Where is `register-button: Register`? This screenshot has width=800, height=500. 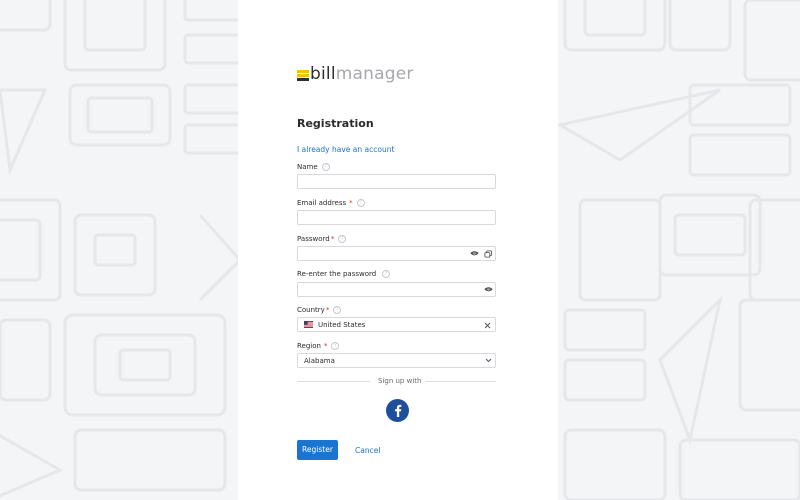 register-button: Register is located at coordinates (317, 450).